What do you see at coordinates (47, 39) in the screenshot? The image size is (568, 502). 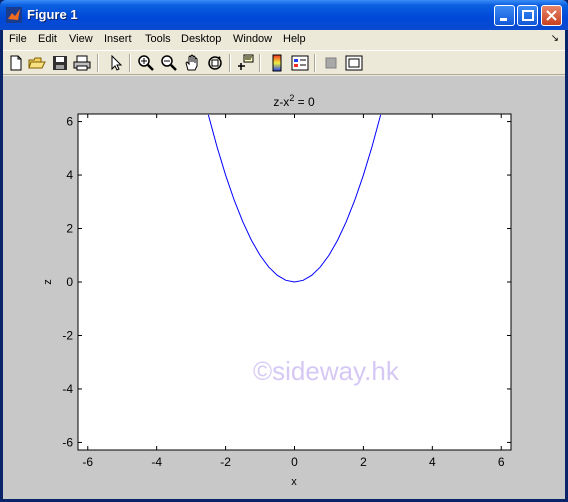 I see `menu-edit: Edit` at bounding box center [47, 39].